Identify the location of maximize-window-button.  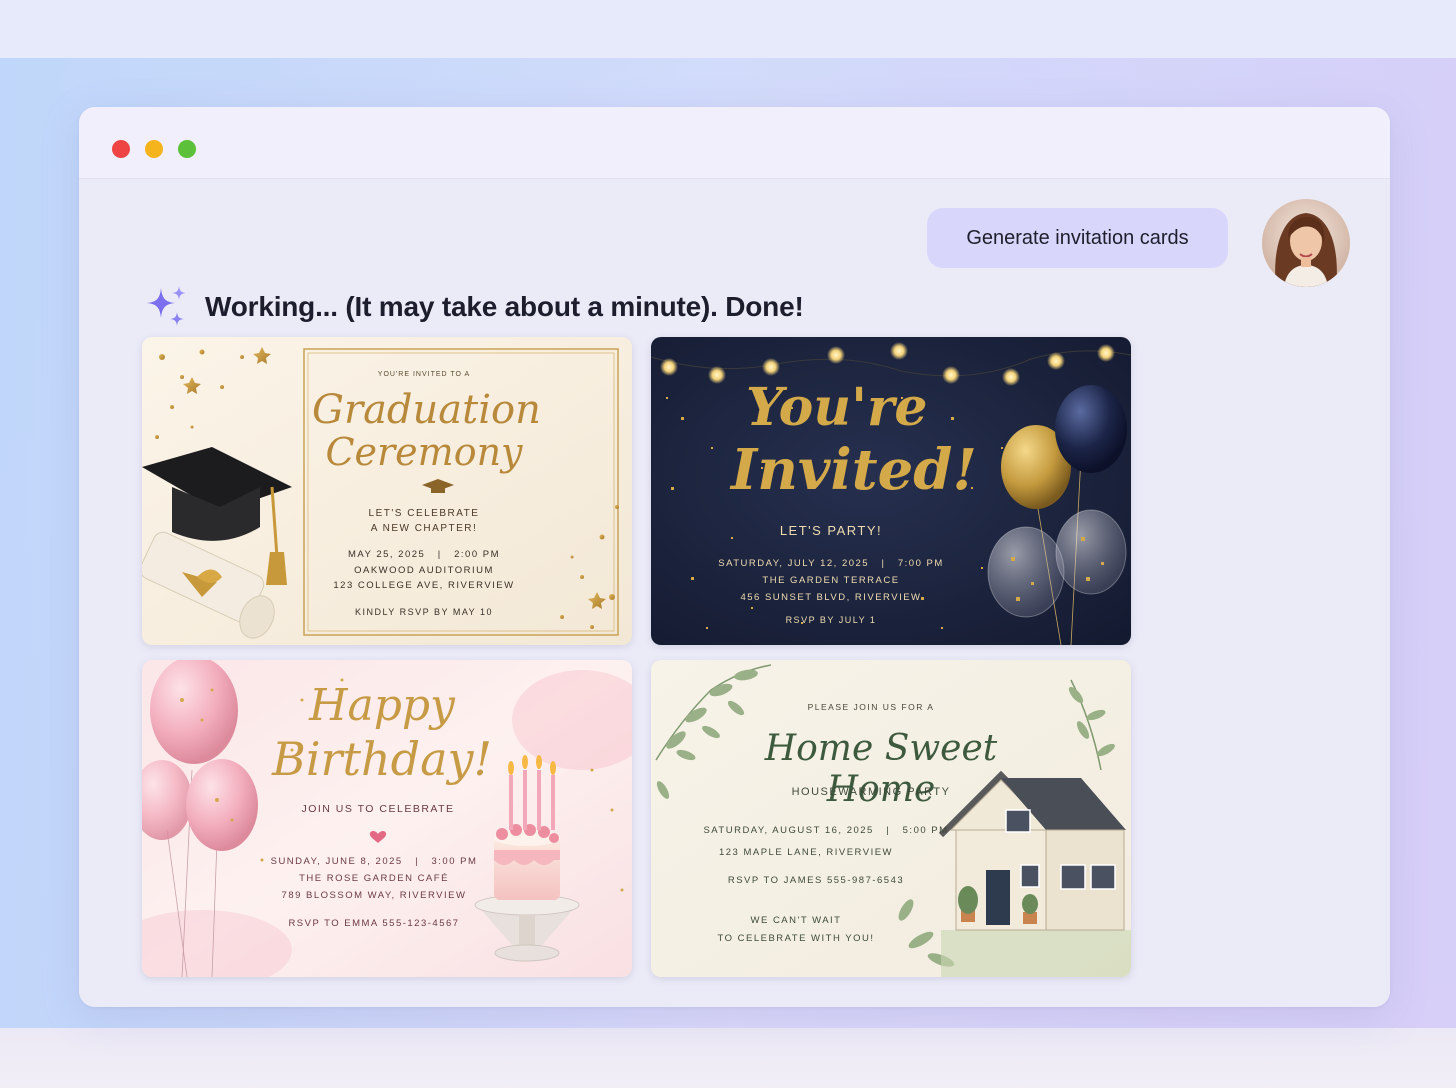
(187, 149).